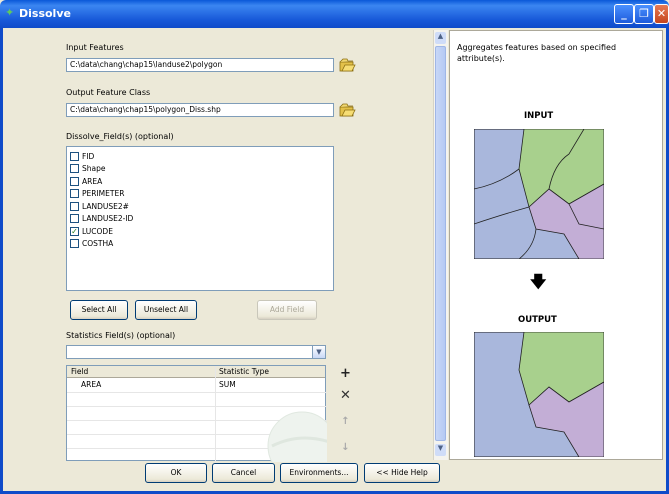 The height and width of the screenshot is (494, 669). I want to click on output-diagram, so click(539, 394).